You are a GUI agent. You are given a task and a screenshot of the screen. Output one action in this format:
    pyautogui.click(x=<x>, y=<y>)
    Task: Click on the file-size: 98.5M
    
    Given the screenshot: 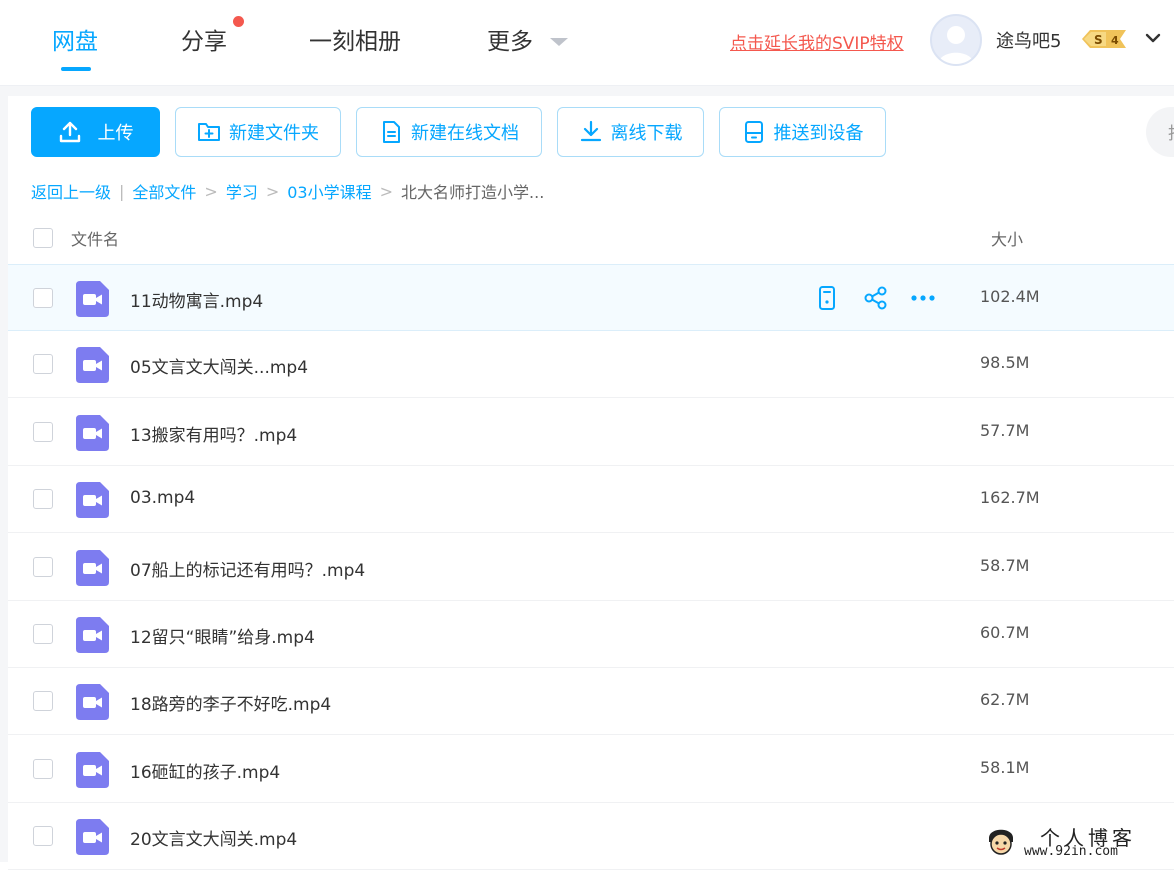 What is the action you would take?
    pyautogui.click(x=1005, y=363)
    